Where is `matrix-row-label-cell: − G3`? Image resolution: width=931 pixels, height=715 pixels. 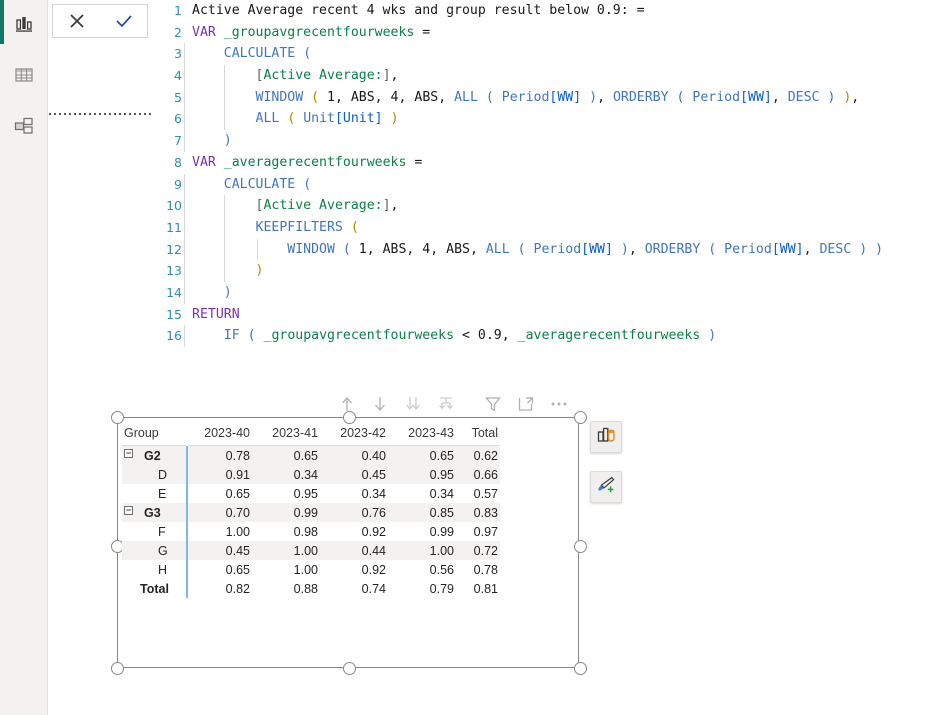 matrix-row-label-cell: − G3 is located at coordinates (154, 512).